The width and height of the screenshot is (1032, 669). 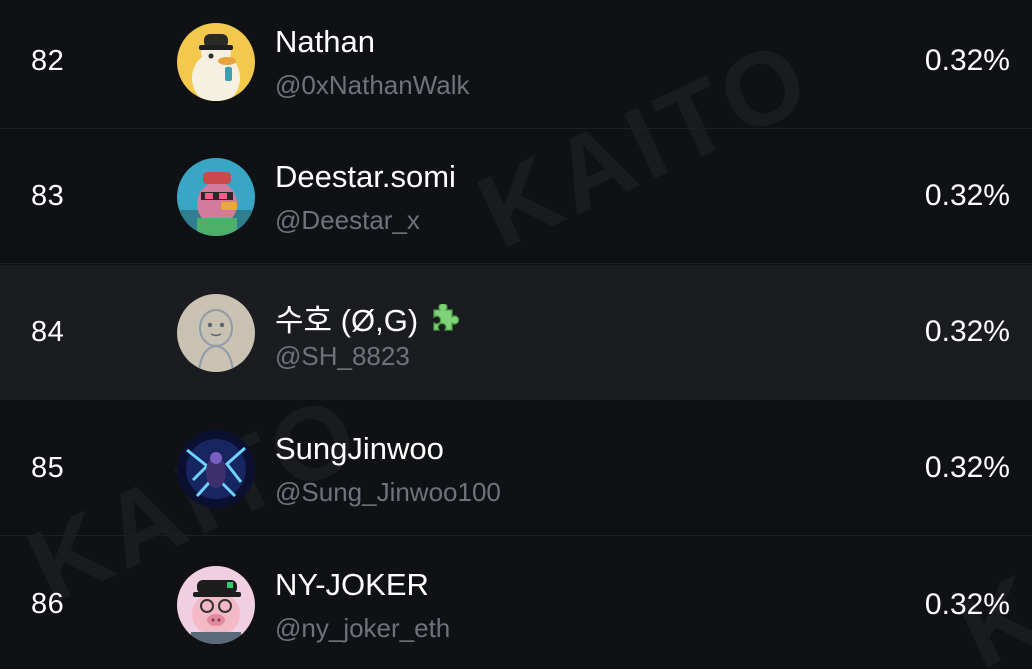 What do you see at coordinates (388, 492) in the screenshot?
I see `user-handle: @Sung_Jinwoo100` at bounding box center [388, 492].